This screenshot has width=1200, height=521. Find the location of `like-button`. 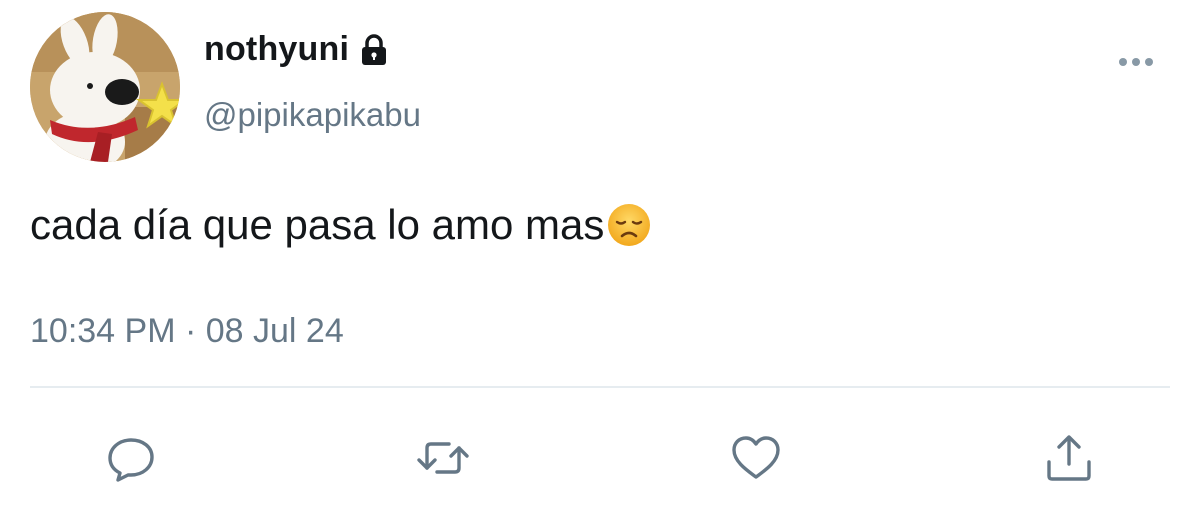

like-button is located at coordinates (756, 458).